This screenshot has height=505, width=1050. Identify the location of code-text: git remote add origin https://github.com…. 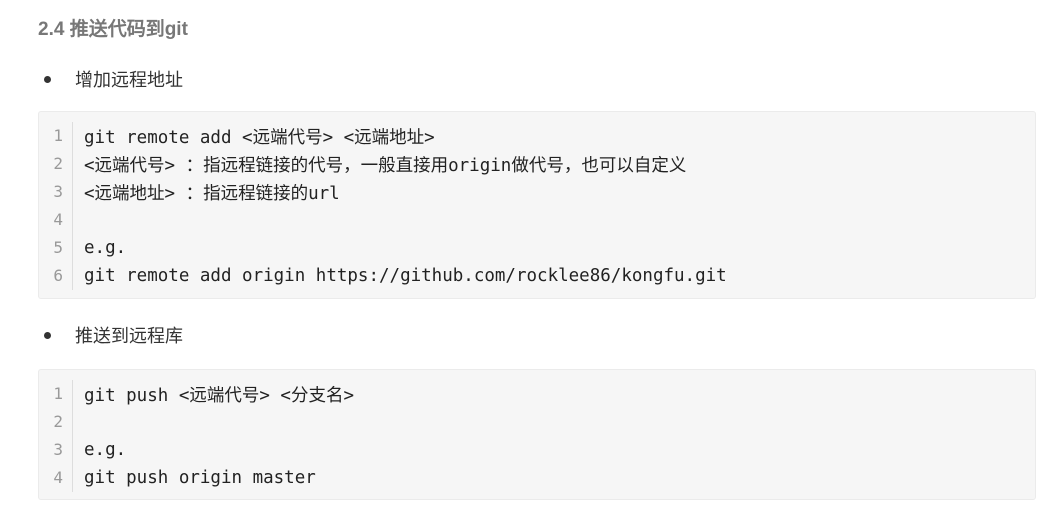
(405, 276).